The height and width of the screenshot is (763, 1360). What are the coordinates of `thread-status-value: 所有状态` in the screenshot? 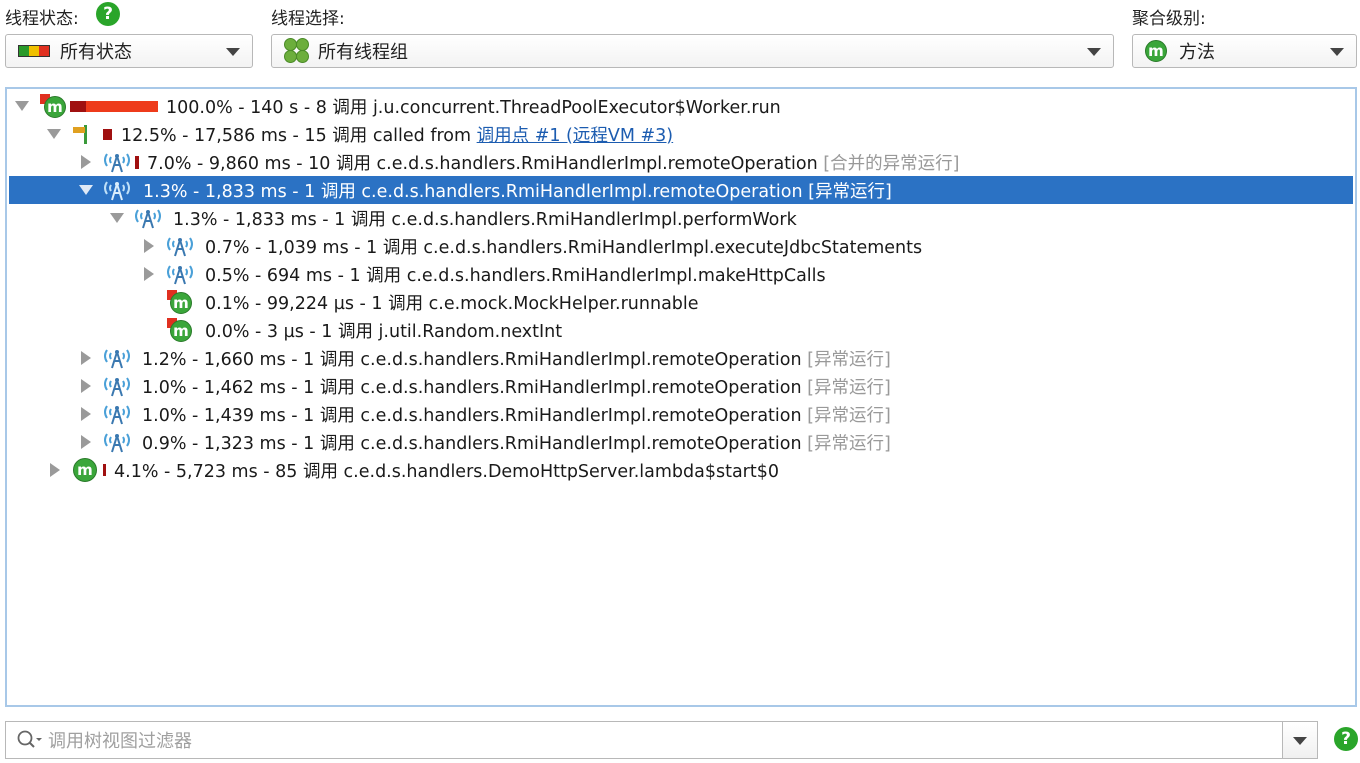 It's located at (96, 52).